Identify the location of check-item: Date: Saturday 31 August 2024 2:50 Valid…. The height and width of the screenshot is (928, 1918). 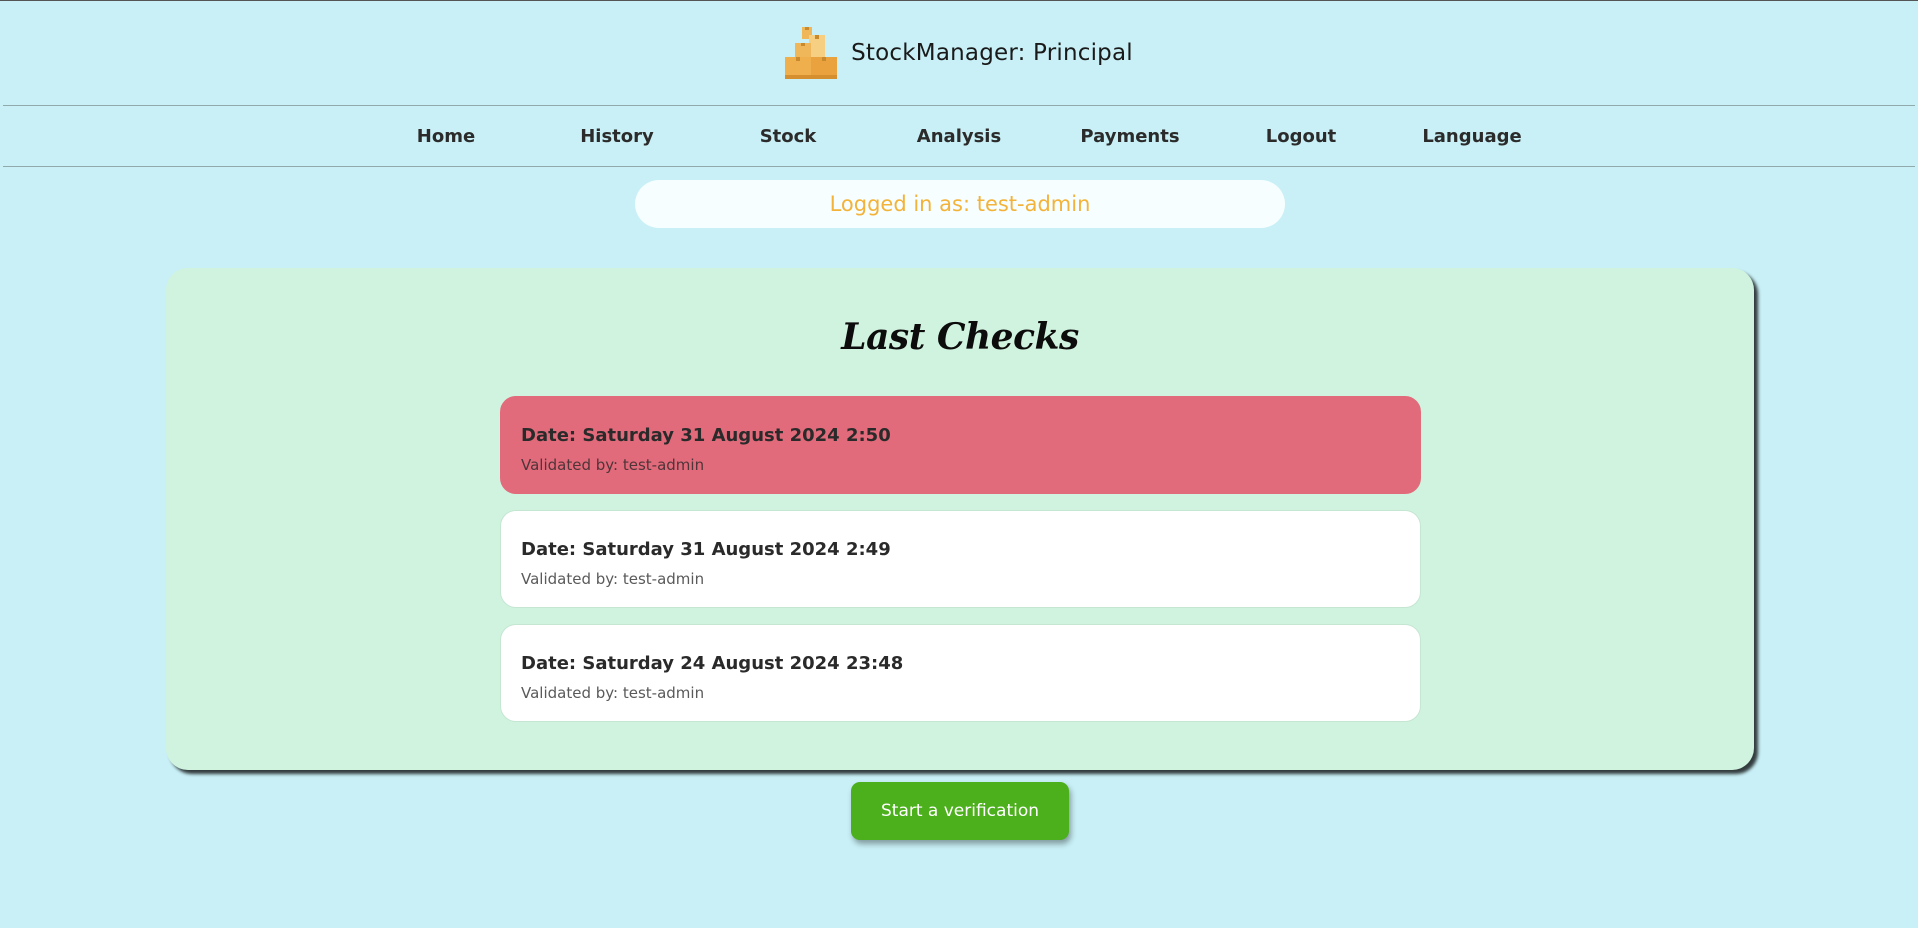
(960, 445).